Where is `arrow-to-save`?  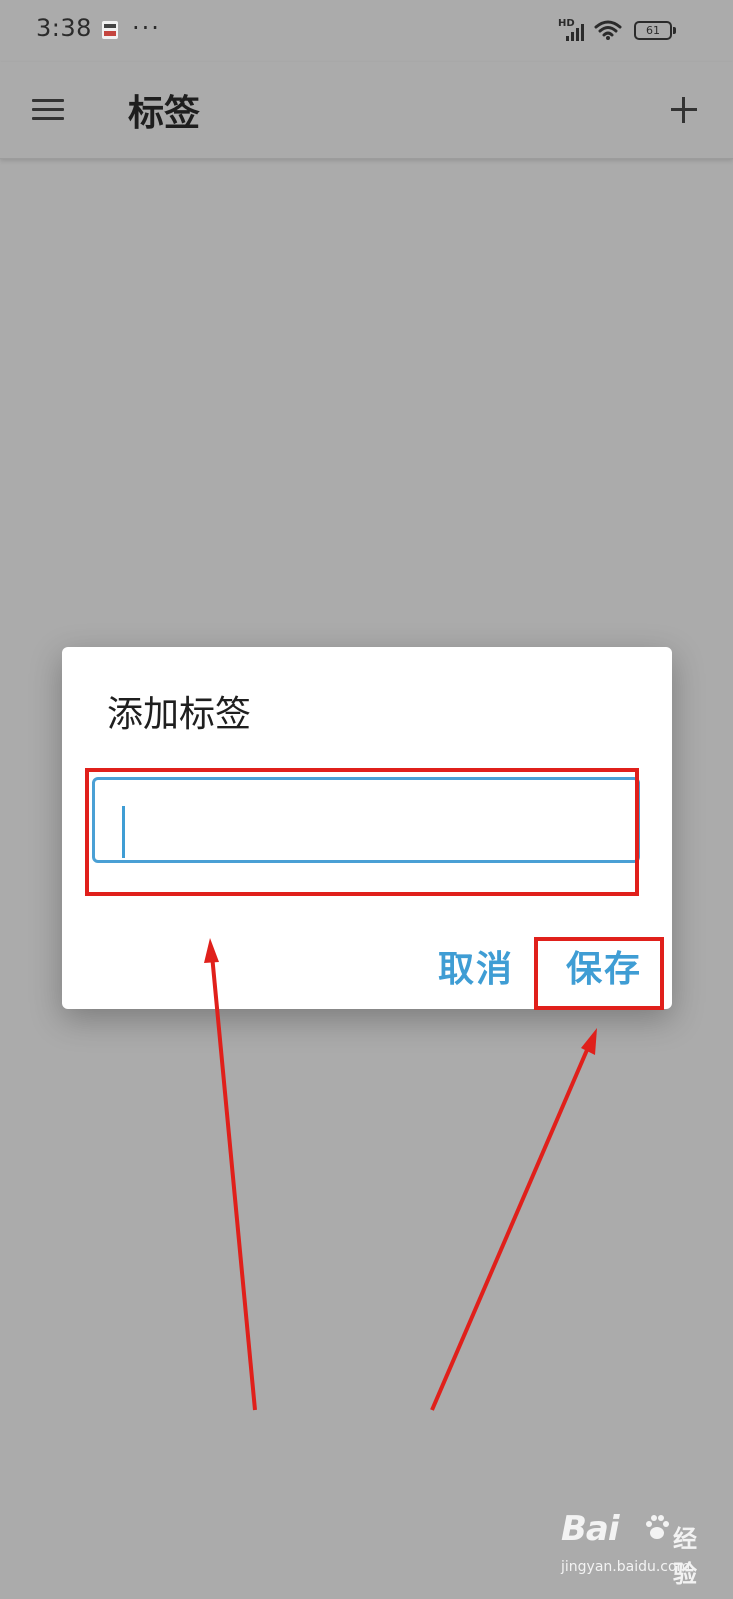 arrow-to-save is located at coordinates (513, 1219).